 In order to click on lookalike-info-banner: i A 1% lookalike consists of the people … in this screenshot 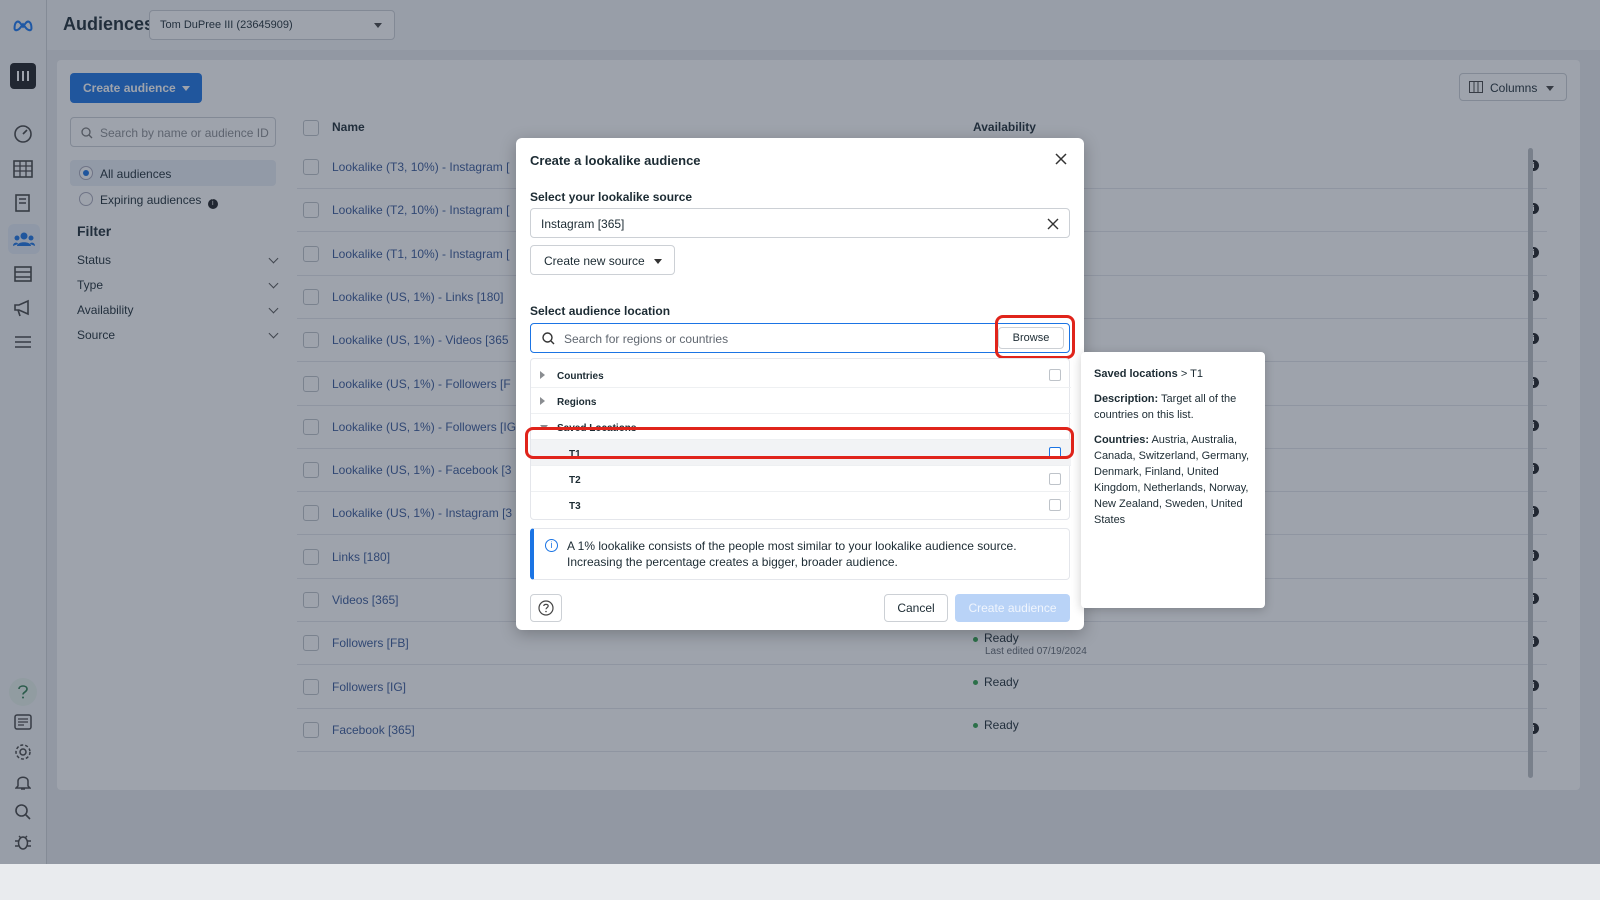, I will do `click(800, 554)`.